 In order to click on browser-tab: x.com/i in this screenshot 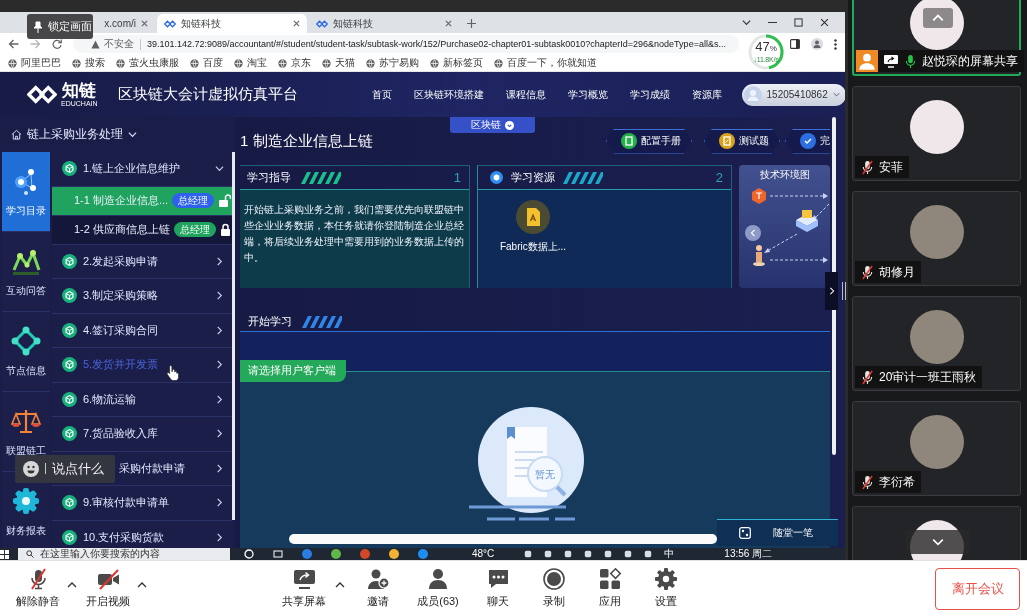, I will do `click(125, 23)`.